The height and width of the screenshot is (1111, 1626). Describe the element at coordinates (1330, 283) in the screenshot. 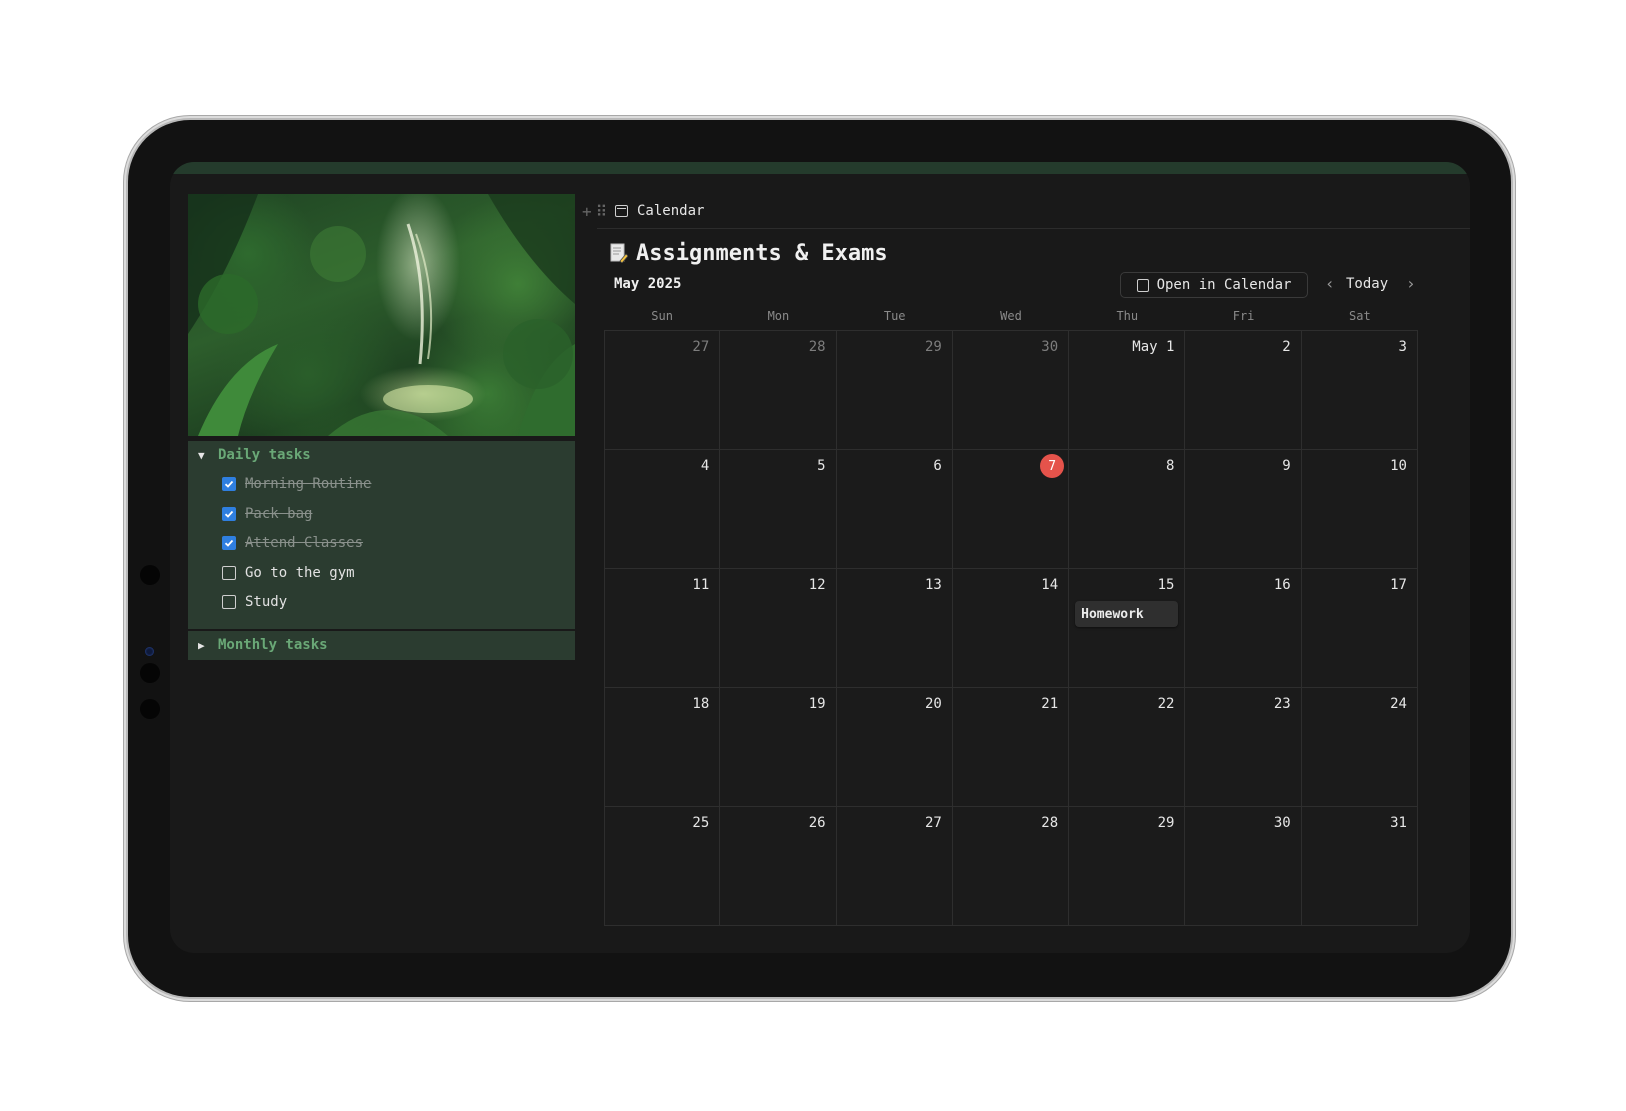

I see `chevron-left-icon: ‹` at that location.